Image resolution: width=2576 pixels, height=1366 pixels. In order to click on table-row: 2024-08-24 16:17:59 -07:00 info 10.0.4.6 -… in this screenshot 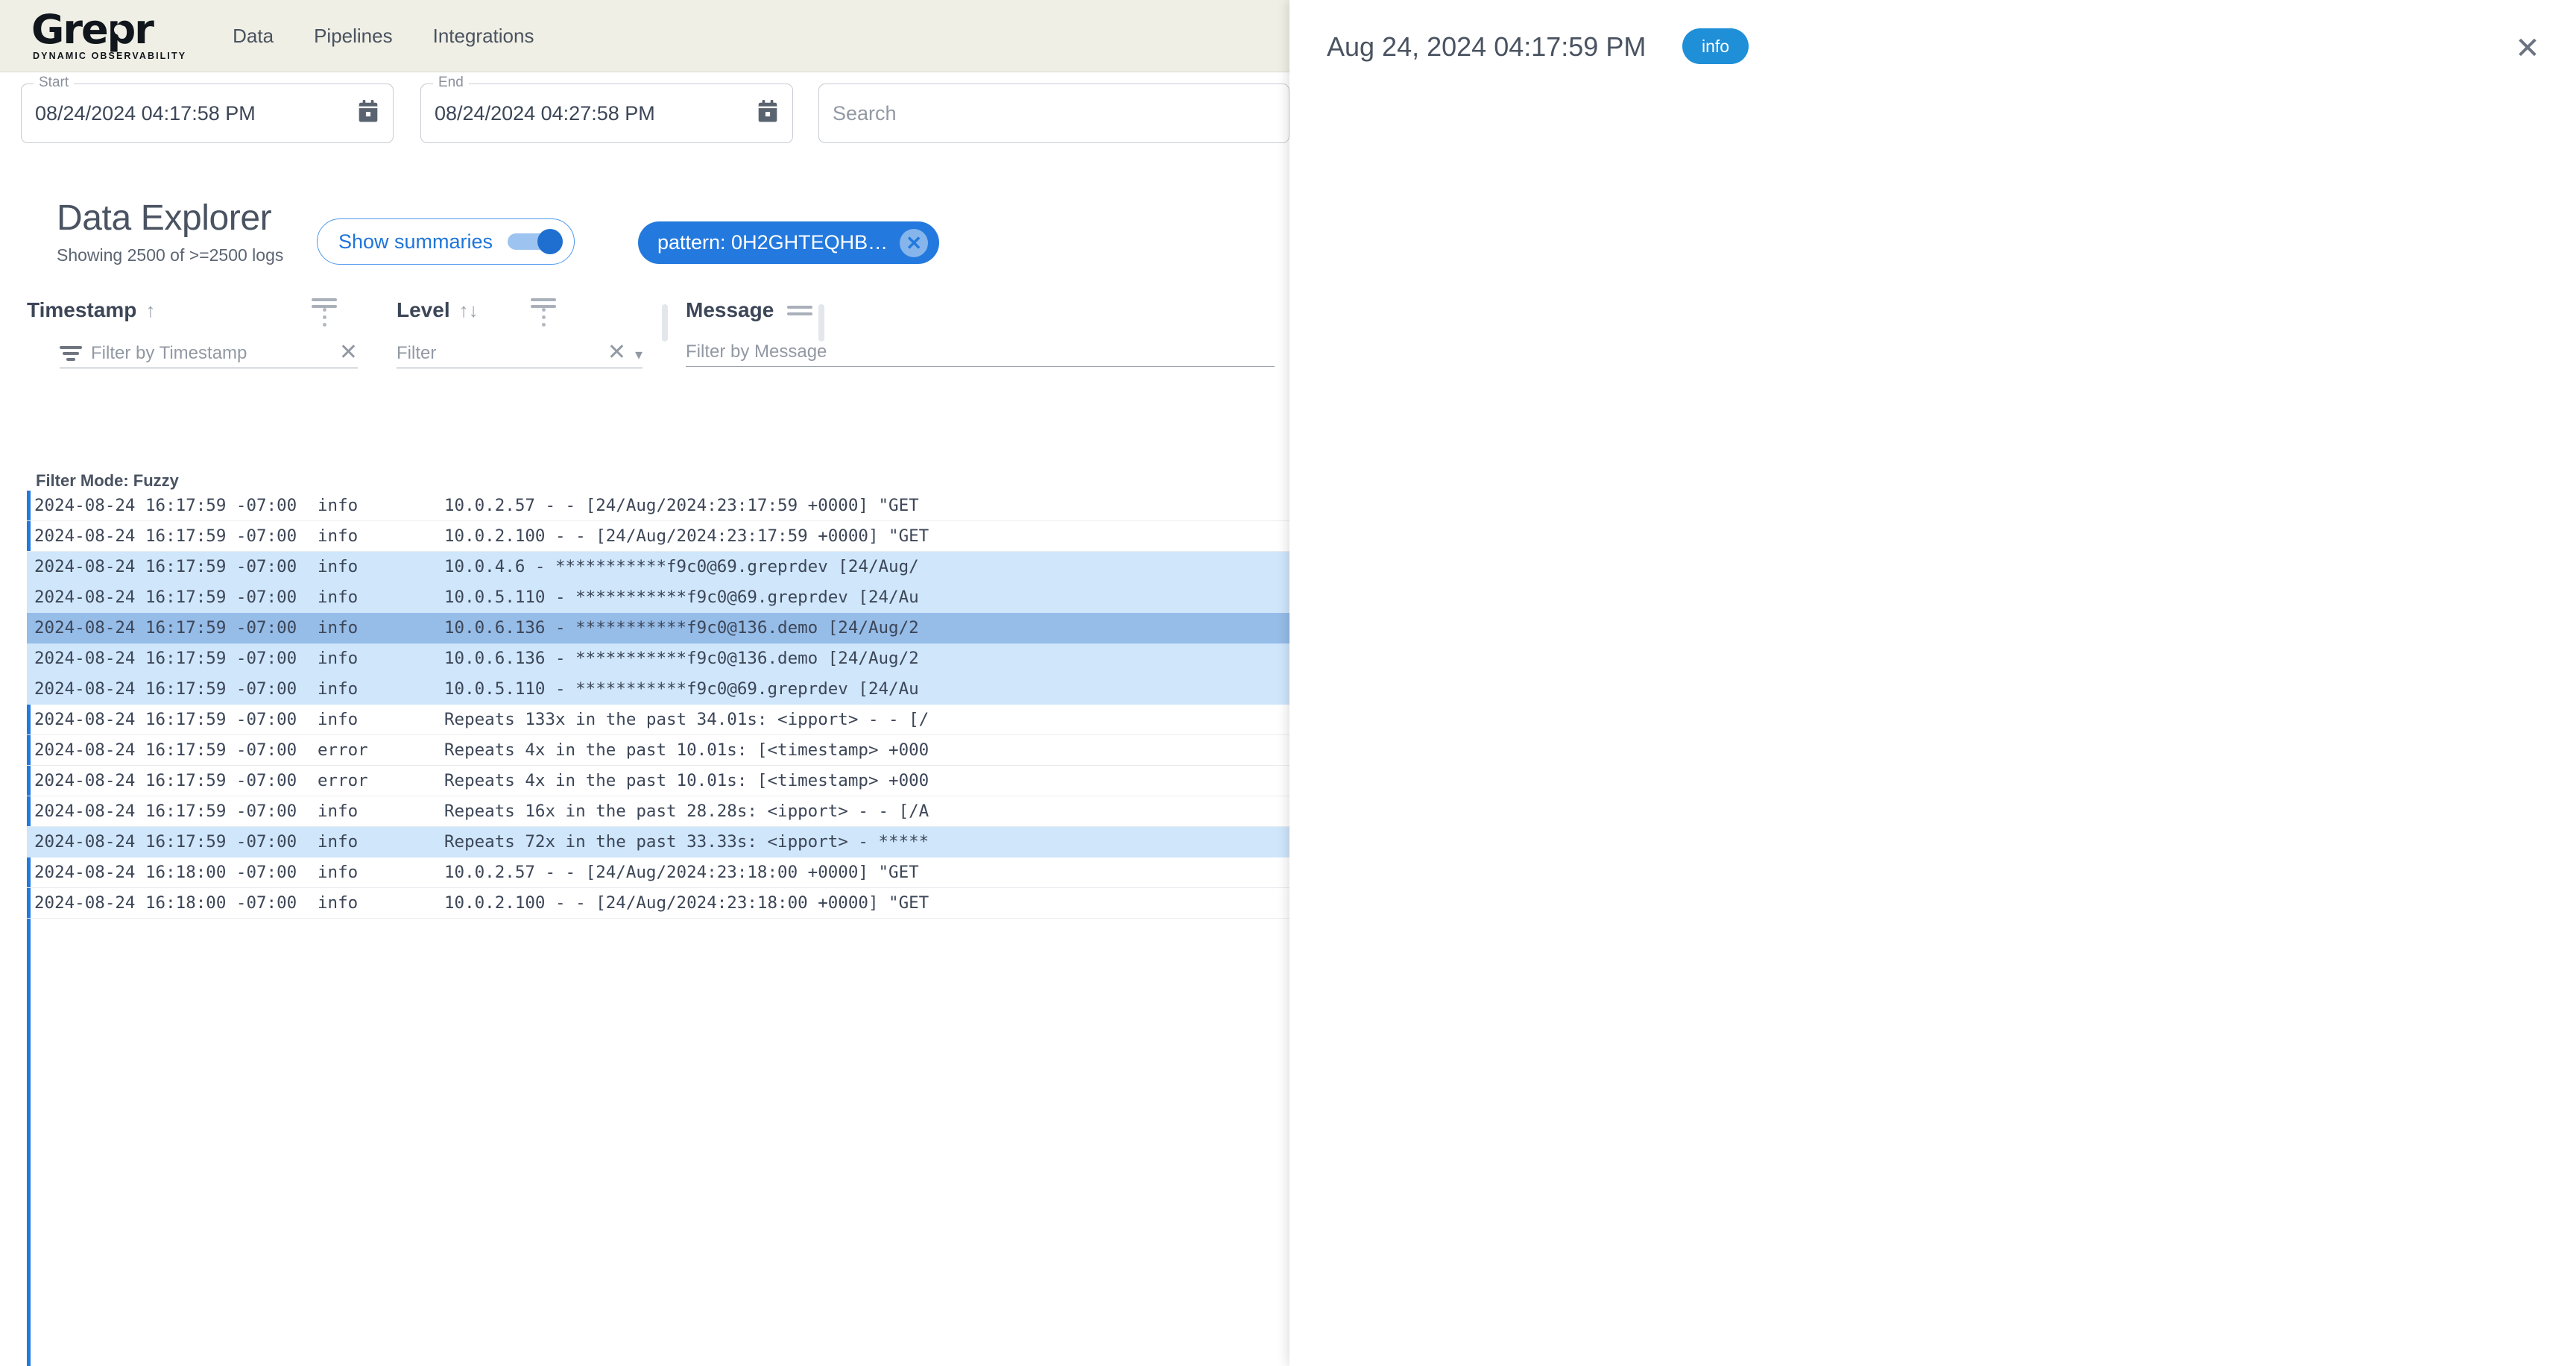, I will do `click(658, 567)`.